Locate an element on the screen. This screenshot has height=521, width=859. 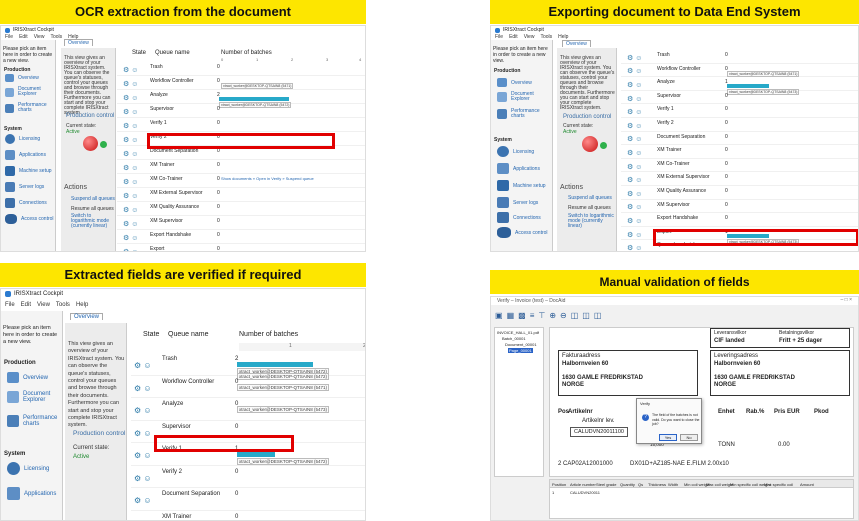
table-row: ⚙ ☺ XM Co-Trainer 0 is located at coordinates (739, 166).